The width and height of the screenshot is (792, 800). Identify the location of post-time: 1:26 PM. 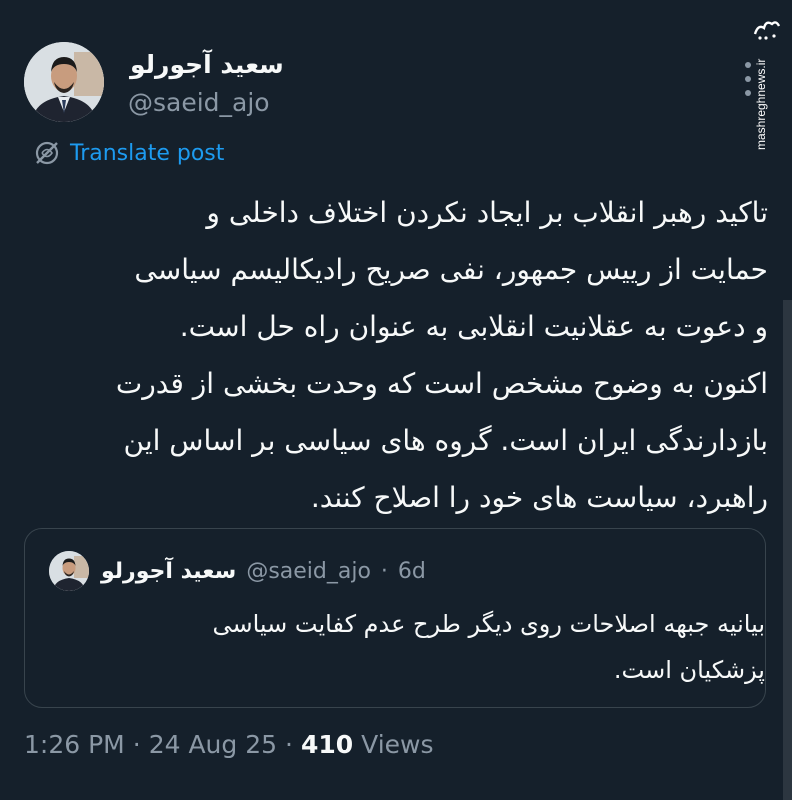
(74, 744).